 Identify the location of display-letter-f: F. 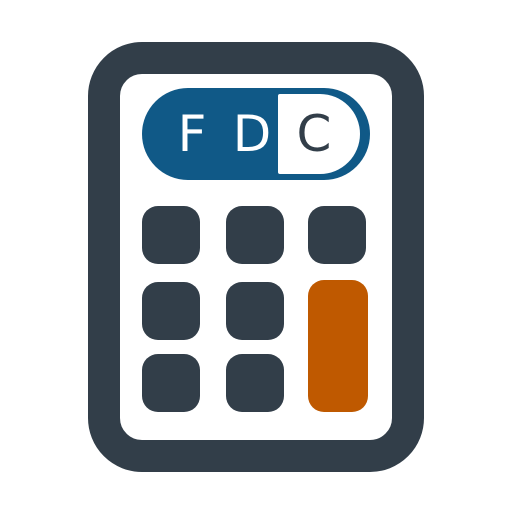
(192, 134).